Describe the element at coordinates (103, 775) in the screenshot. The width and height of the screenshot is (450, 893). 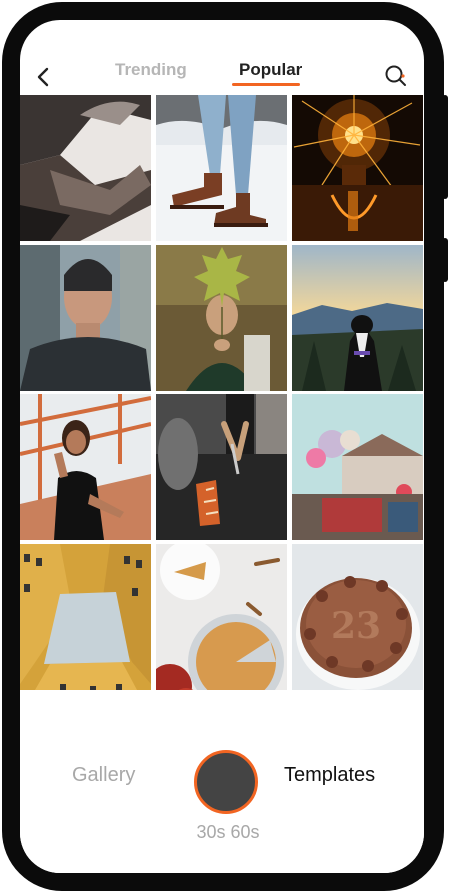
I see `gallery-button: Gallery` at that location.